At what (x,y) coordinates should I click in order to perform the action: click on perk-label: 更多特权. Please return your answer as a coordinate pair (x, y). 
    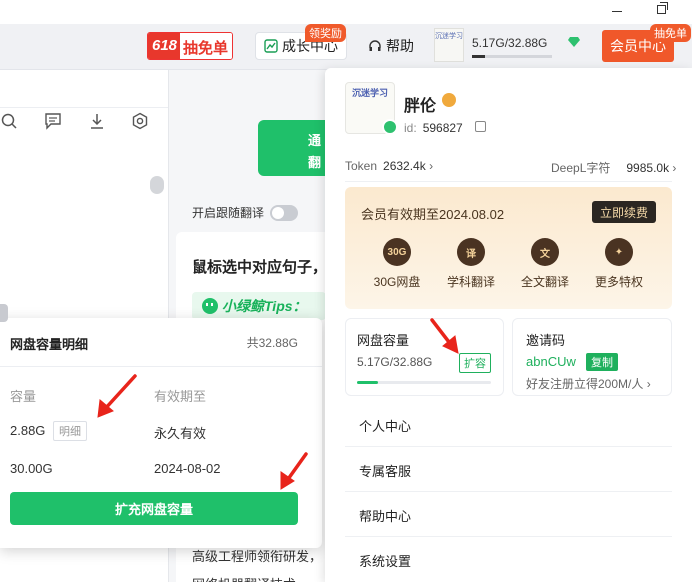
    Looking at the image, I should click on (618, 282).